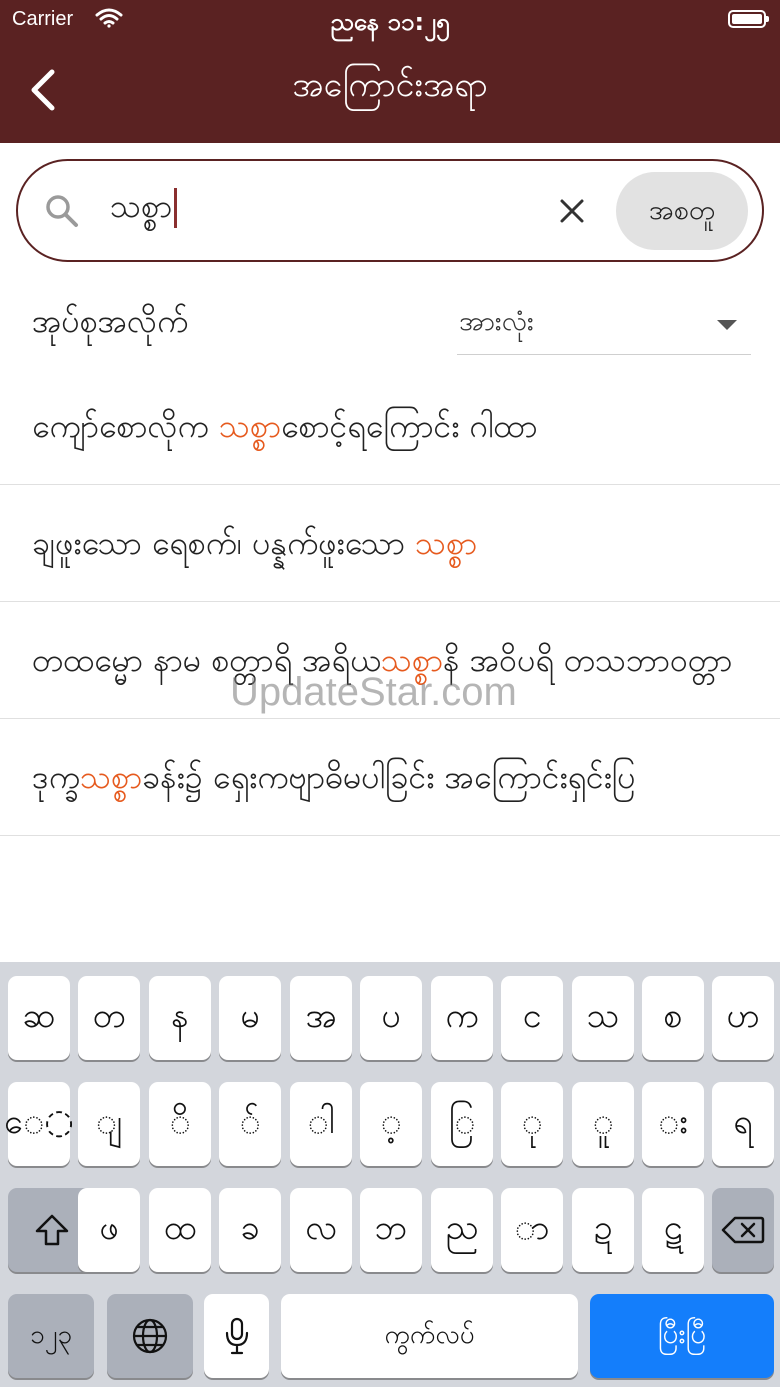  Describe the element at coordinates (39, 1124) in the screenshot. I see `key: ေ◌` at that location.